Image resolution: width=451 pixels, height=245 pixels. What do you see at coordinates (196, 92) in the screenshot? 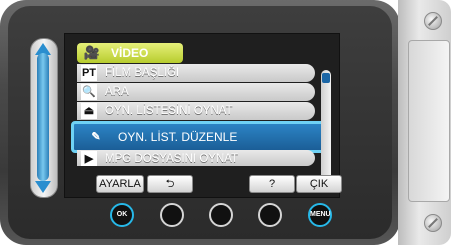
I see `menu-item-ara: 🔍 ARA` at bounding box center [196, 92].